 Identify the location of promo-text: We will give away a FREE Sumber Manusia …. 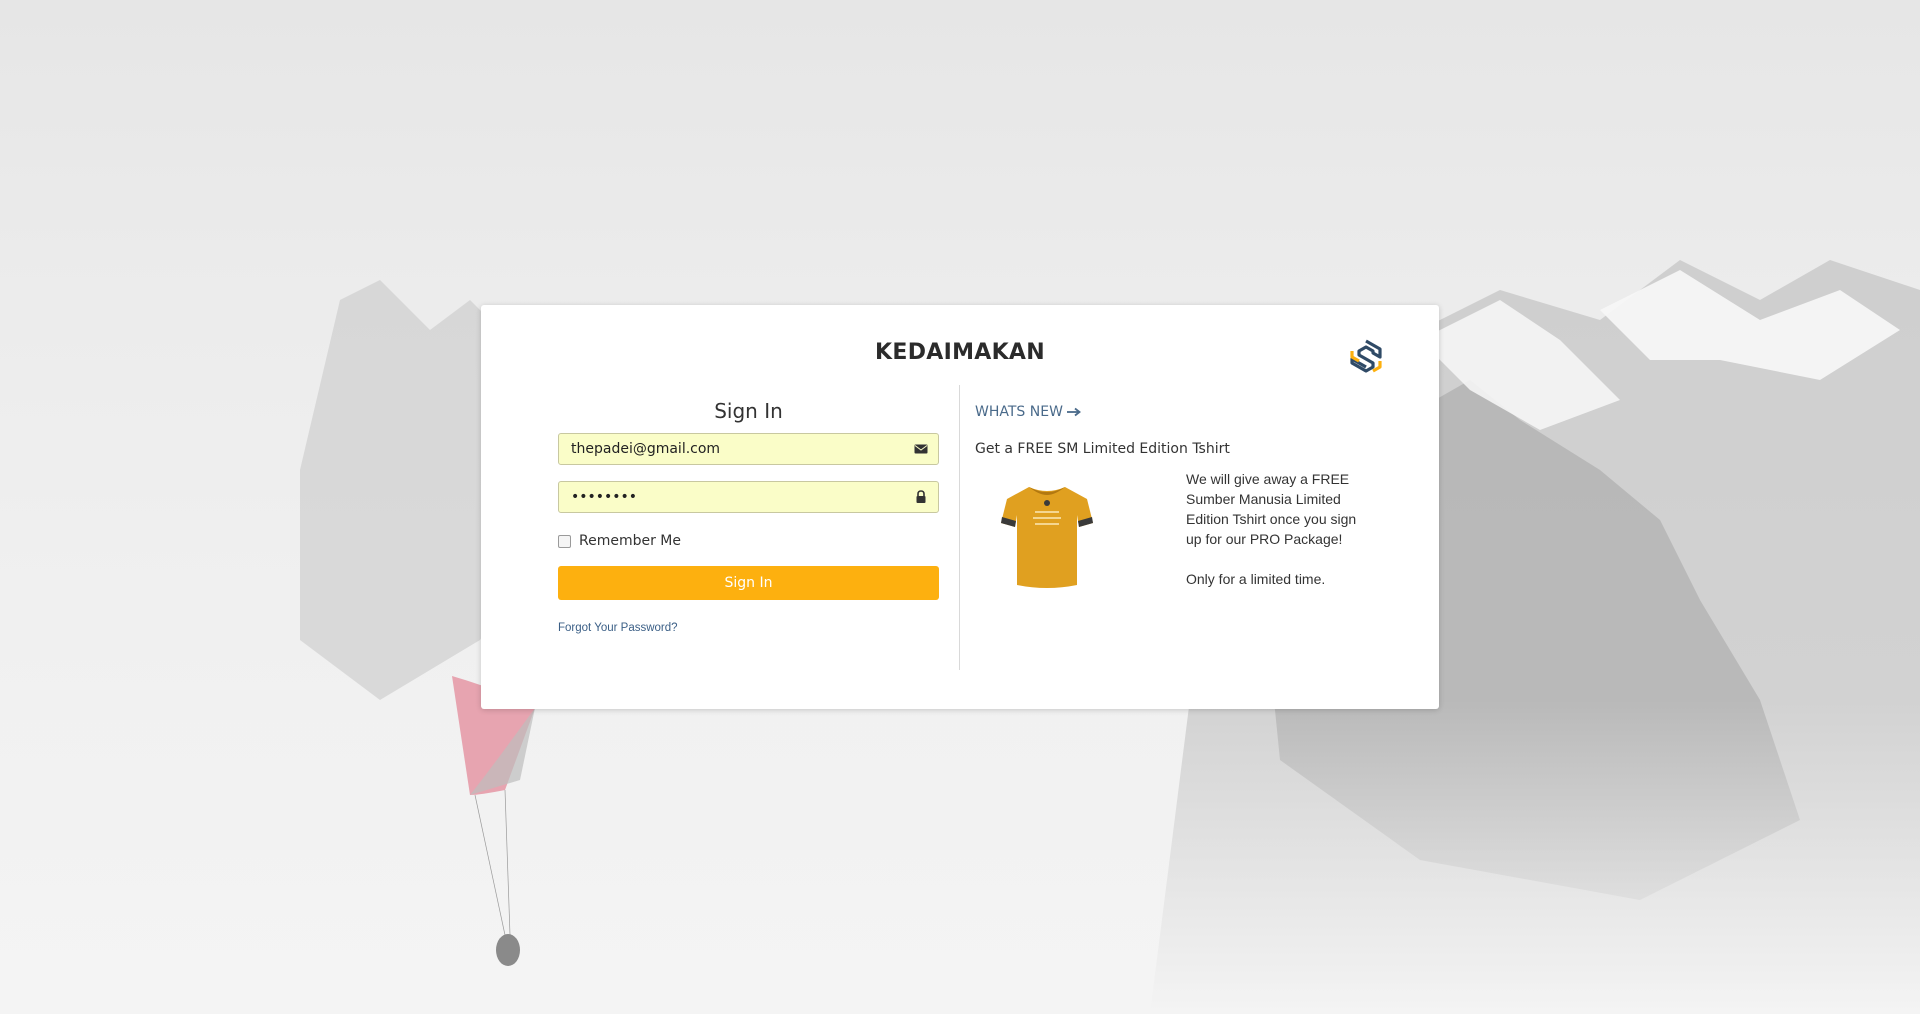
(1276, 539).